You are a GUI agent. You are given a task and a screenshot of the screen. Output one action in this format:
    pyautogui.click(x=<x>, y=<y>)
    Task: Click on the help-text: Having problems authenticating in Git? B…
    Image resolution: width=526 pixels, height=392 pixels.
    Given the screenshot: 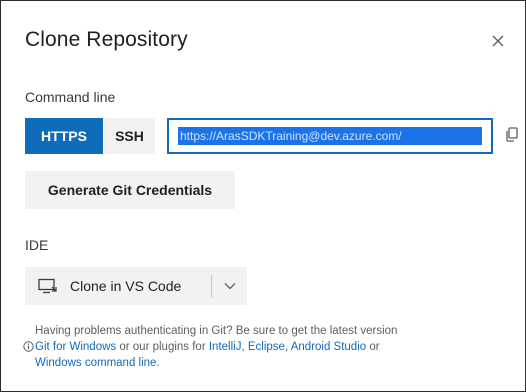 What is the action you would take?
    pyautogui.click(x=264, y=347)
    